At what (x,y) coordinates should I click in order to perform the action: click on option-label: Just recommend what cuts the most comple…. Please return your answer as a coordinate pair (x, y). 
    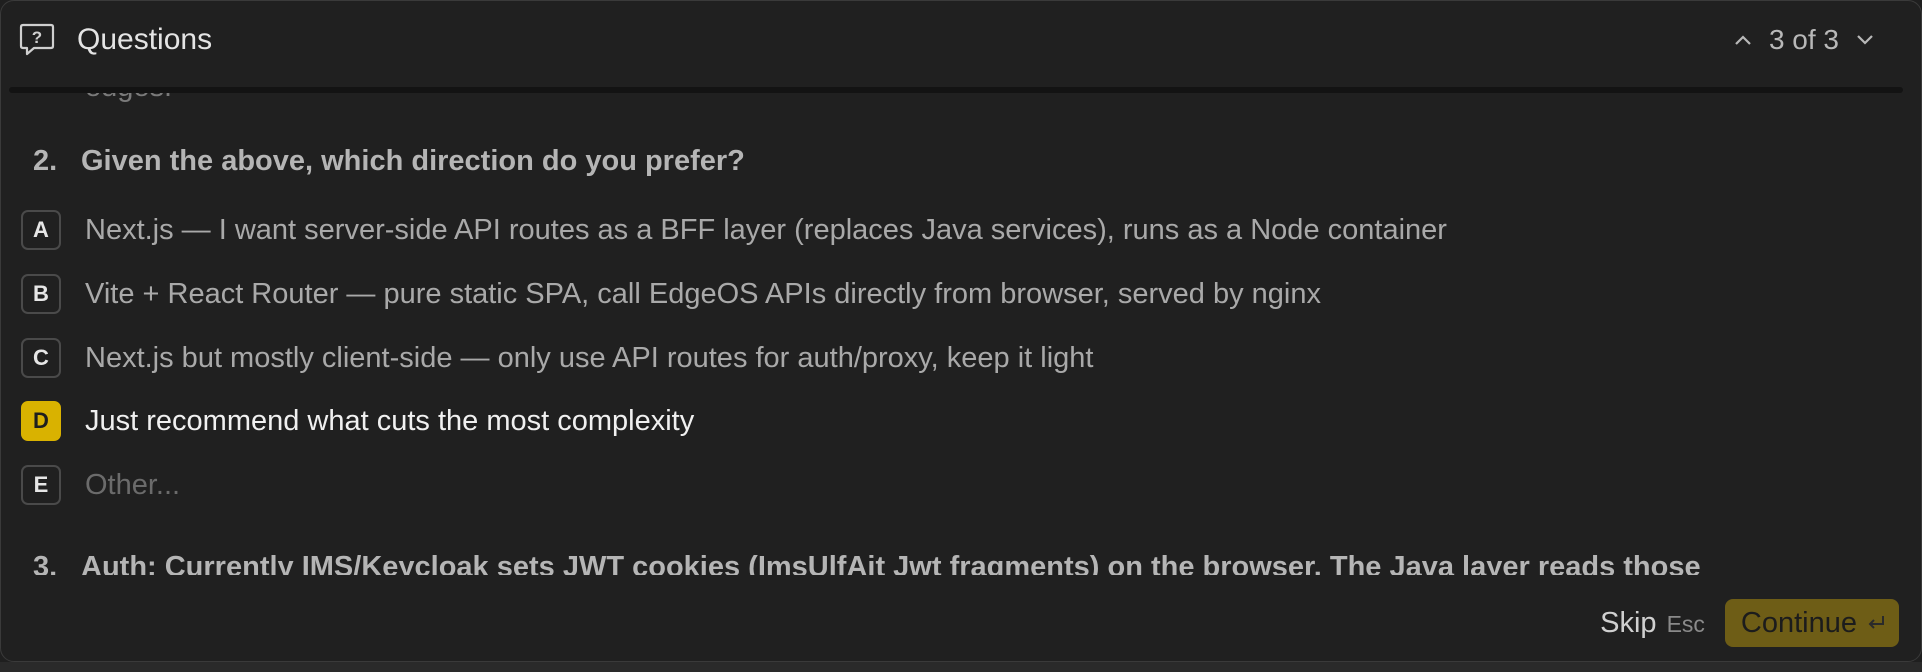
    Looking at the image, I should click on (390, 420).